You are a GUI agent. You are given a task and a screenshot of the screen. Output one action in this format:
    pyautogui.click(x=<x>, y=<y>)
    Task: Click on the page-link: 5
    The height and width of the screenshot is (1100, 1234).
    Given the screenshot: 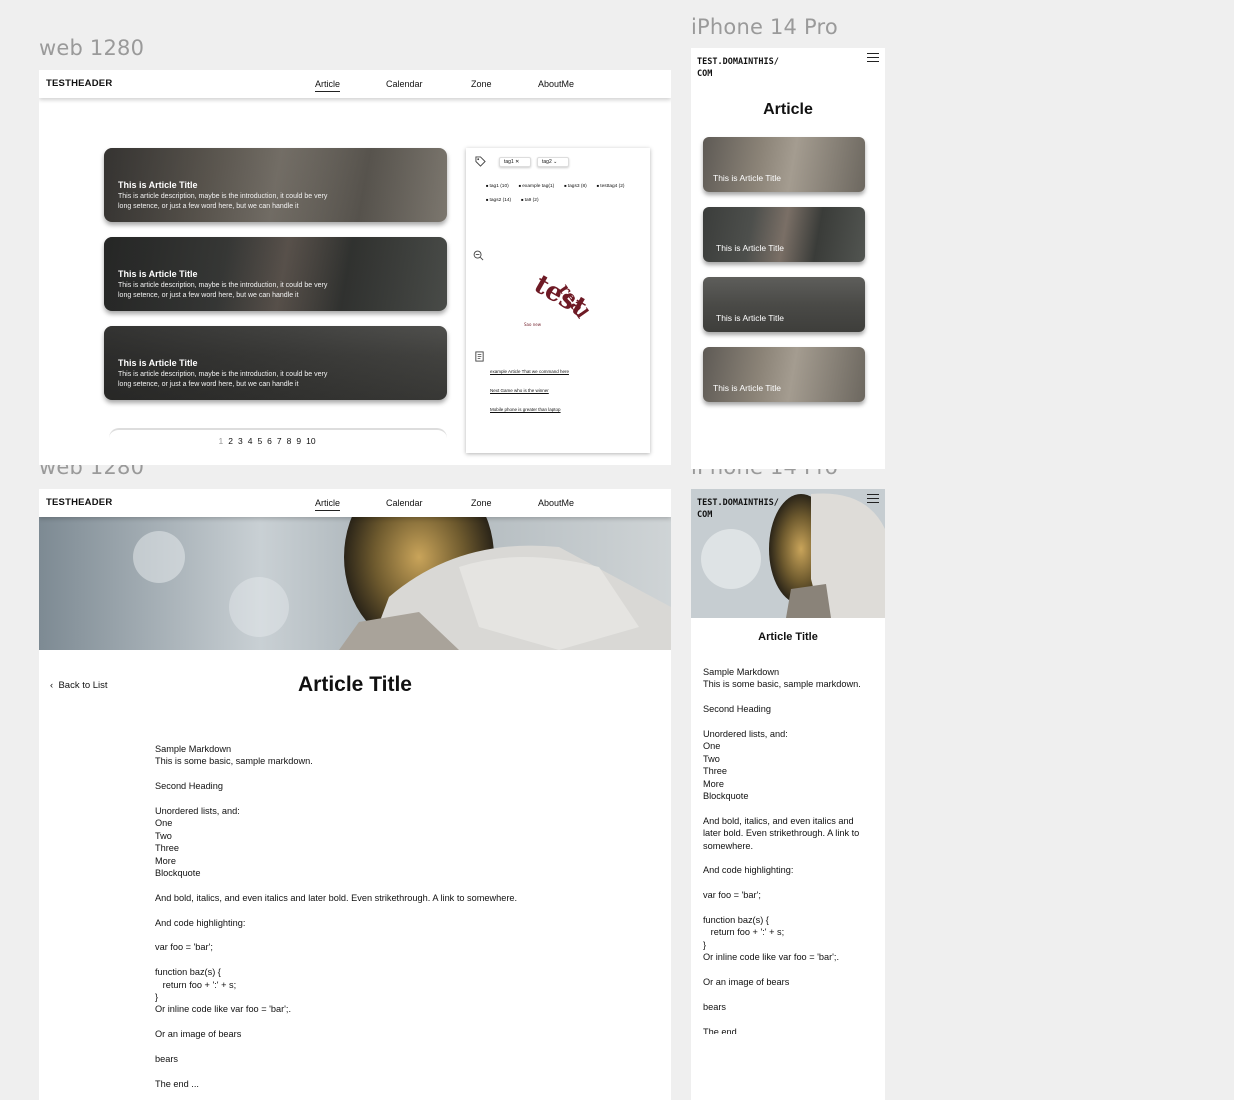 What is the action you would take?
    pyautogui.click(x=259, y=441)
    